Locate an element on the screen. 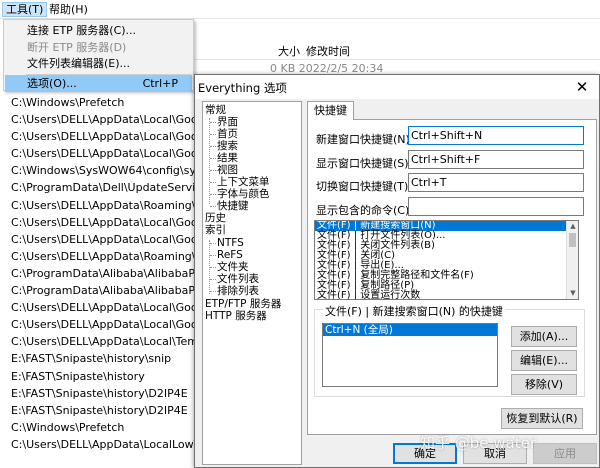 Image resolution: width=600 pixels, height=468 pixels. assigned-key-item: Ctrl+N (全局) is located at coordinates (410, 330).